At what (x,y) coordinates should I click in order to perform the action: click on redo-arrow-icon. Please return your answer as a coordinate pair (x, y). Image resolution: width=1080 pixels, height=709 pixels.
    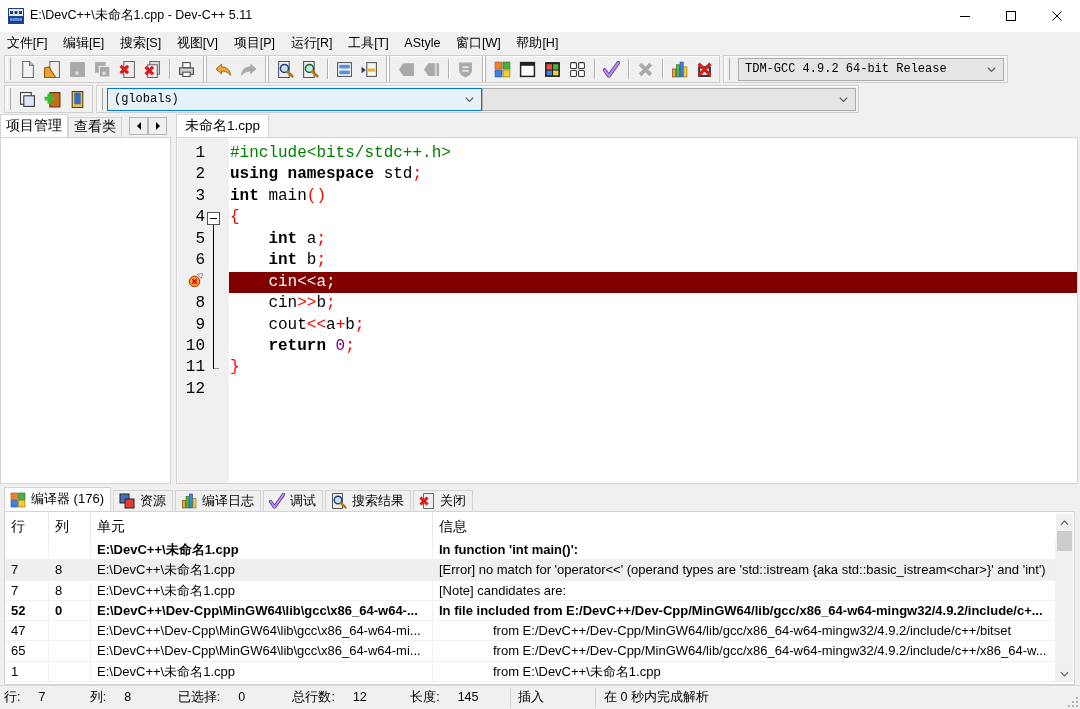
    Looking at the image, I should click on (248, 69).